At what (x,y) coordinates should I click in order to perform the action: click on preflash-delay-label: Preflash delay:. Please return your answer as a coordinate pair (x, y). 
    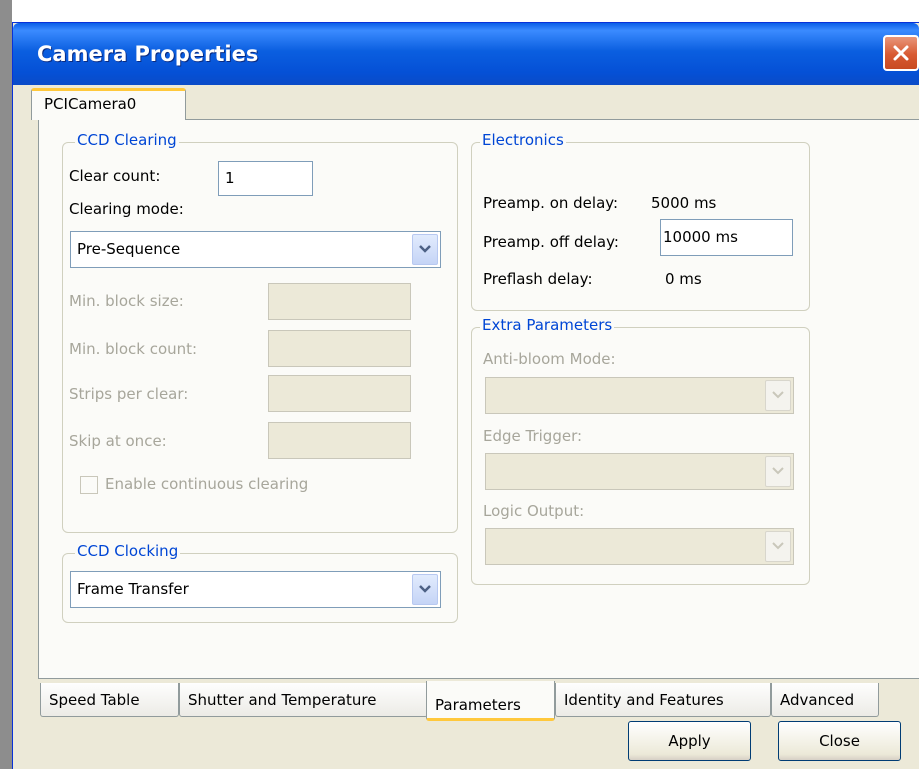
    Looking at the image, I should click on (538, 279).